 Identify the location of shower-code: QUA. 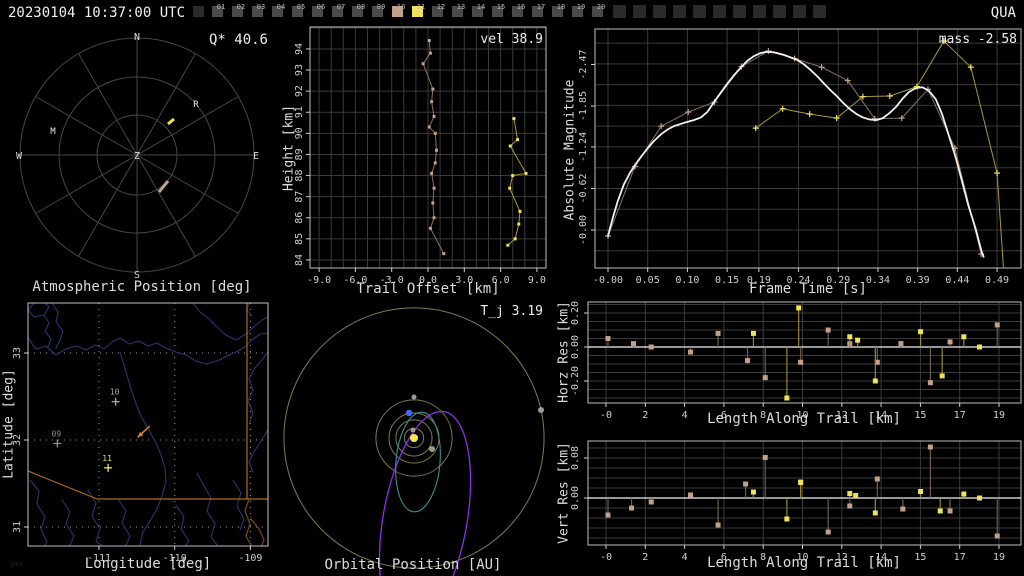
(1003, 13).